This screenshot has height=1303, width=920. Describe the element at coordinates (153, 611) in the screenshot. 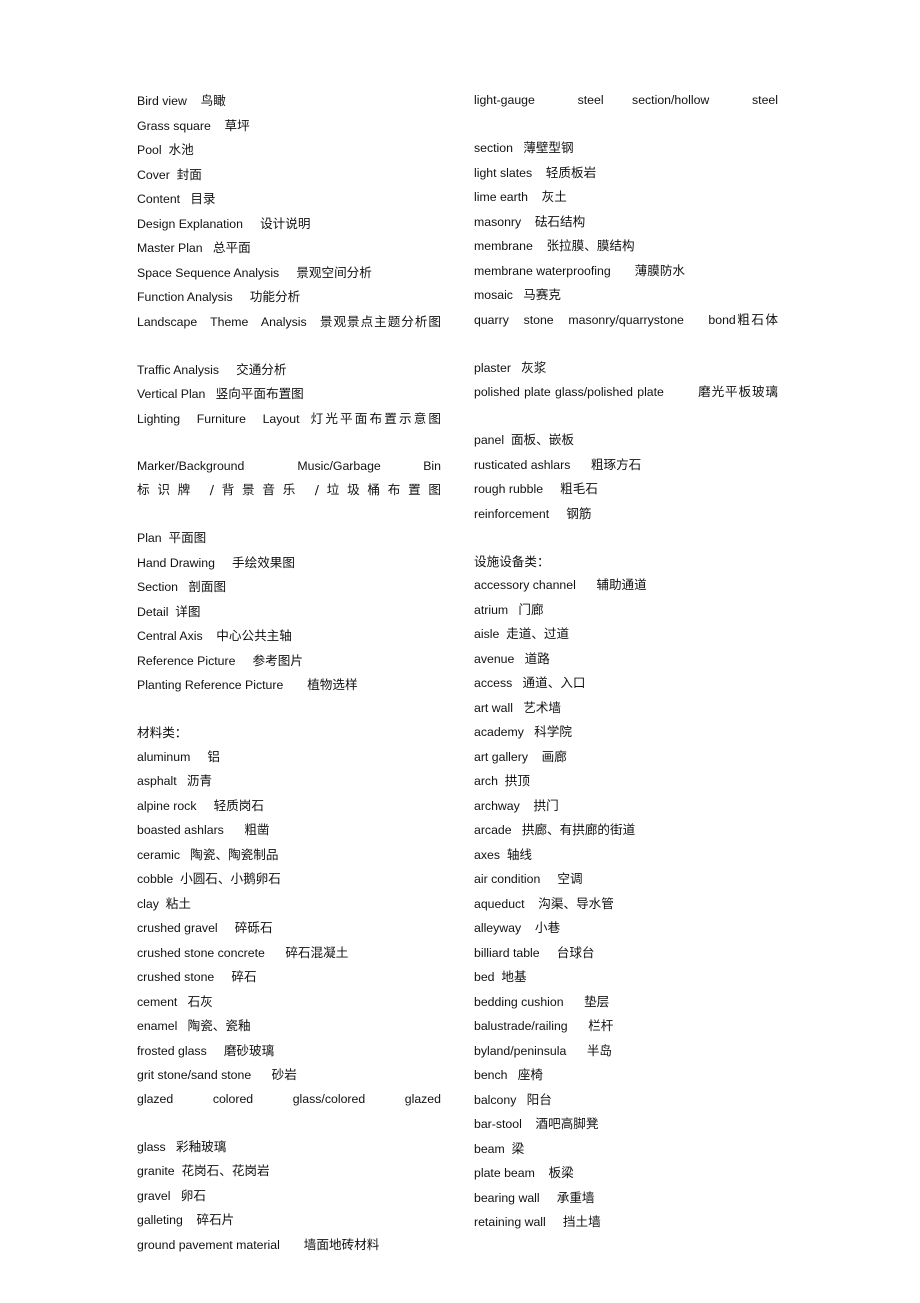

I see `glossary-term-en: Detail` at that location.